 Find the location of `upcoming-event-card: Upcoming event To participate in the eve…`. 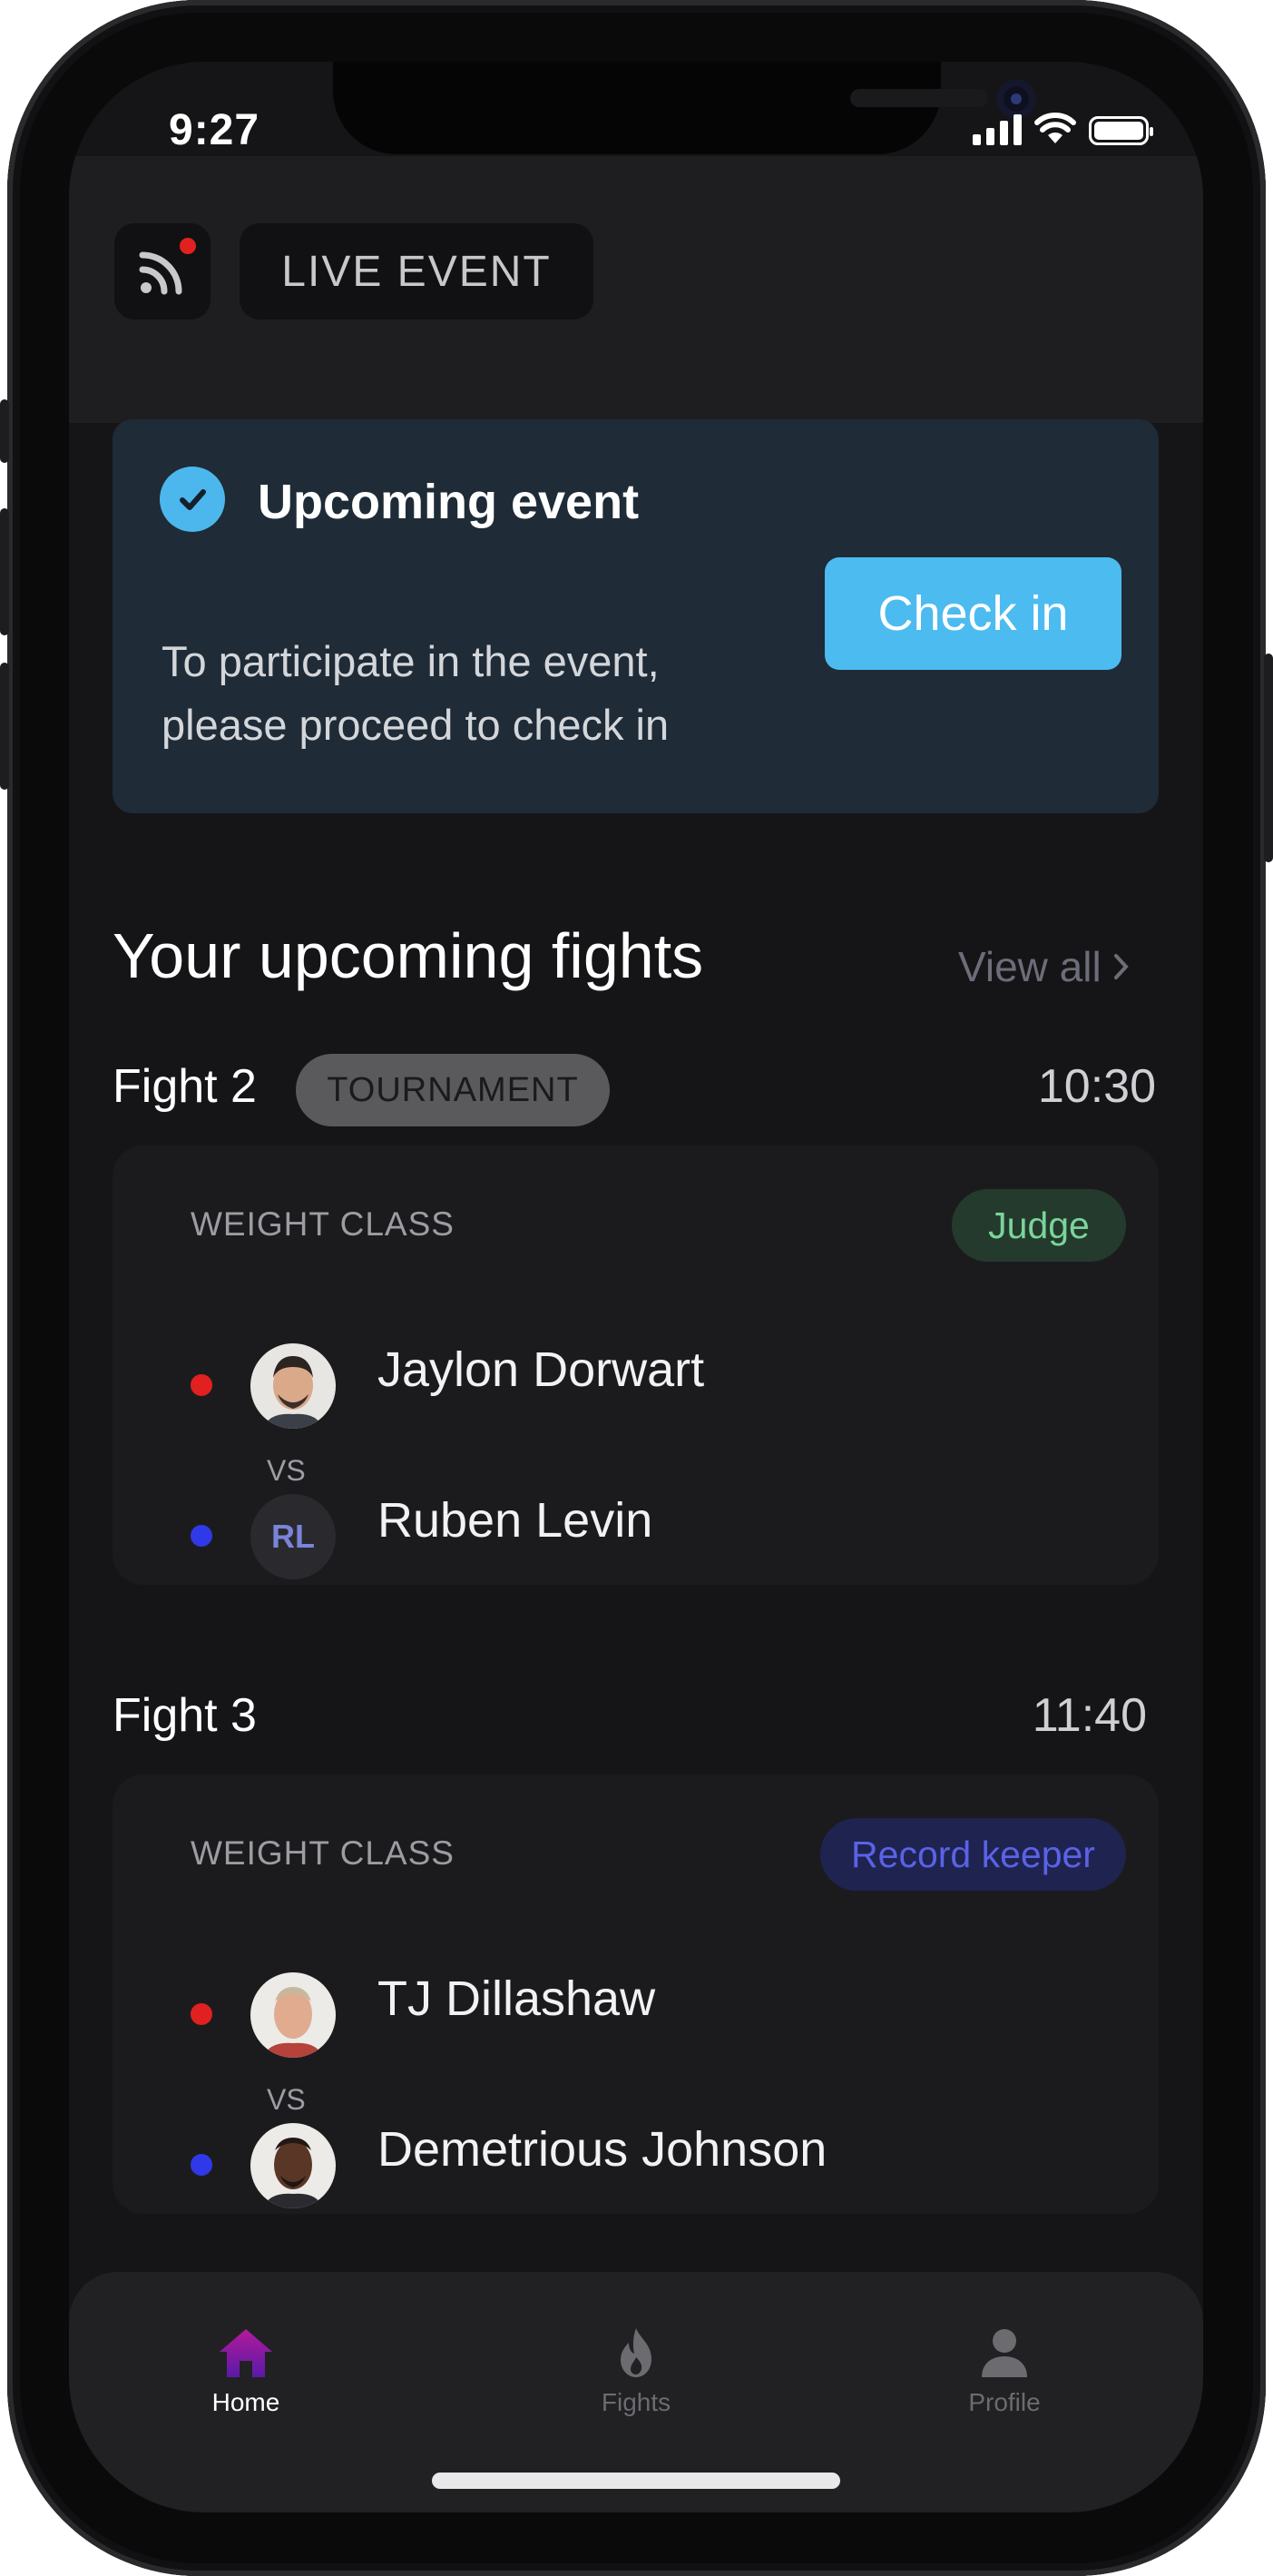

upcoming-event-card: Upcoming event To participate in the eve… is located at coordinates (636, 616).